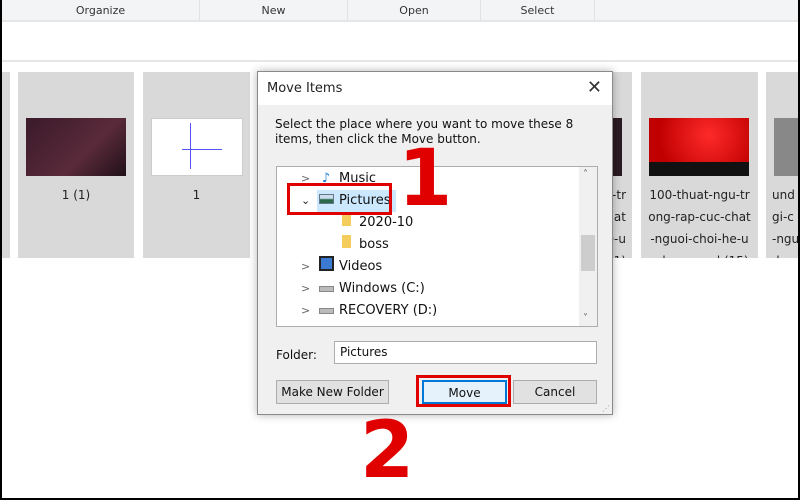 The height and width of the screenshot is (500, 800). What do you see at coordinates (274, 10) in the screenshot?
I see `new-button: New` at bounding box center [274, 10].